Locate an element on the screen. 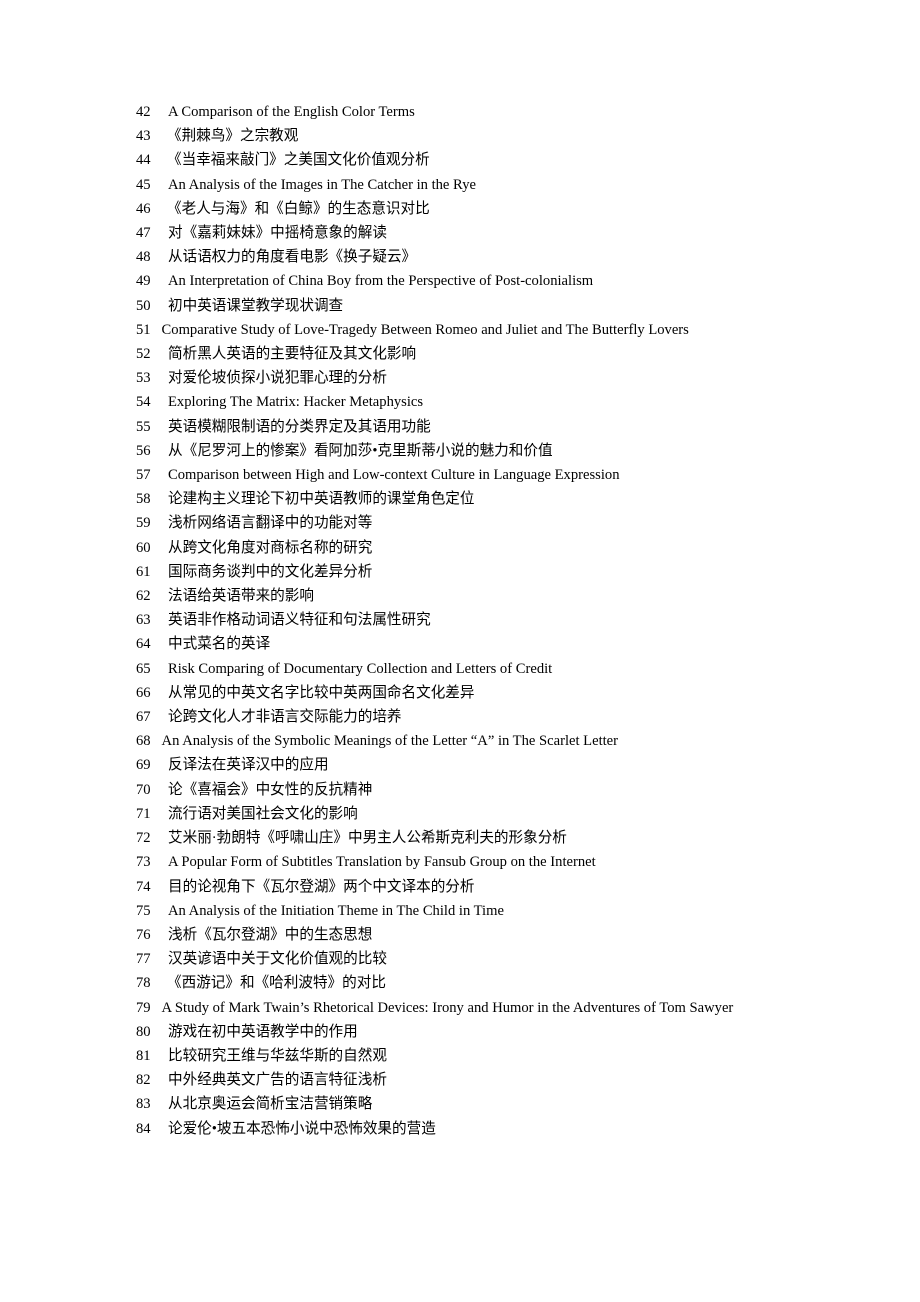 This screenshot has width=920, height=1302. entry-title: 论建构主义理论下初中英语教师的课堂角色定位 is located at coordinates (321, 499).